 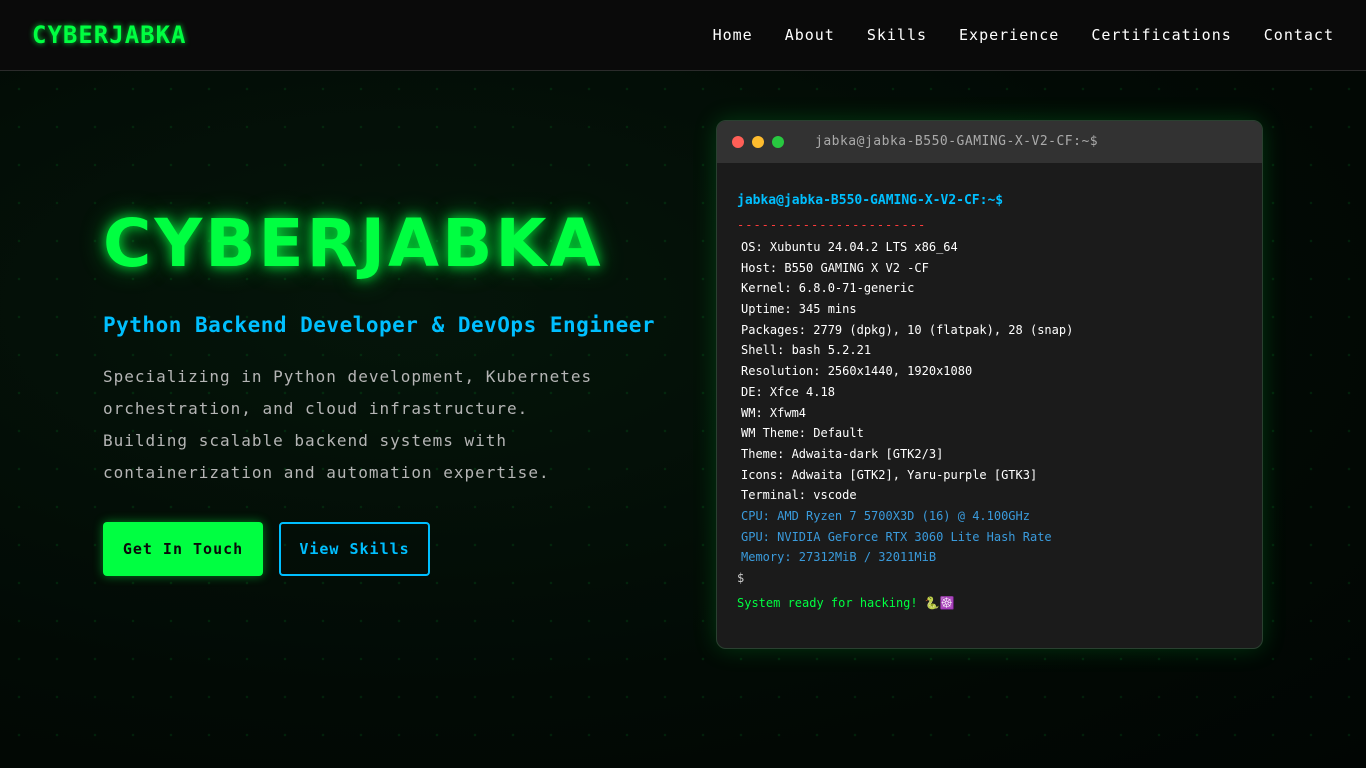 I want to click on info-os: OS: Xubuntu 24.04.2 LTS x86_64, so click(x=849, y=247).